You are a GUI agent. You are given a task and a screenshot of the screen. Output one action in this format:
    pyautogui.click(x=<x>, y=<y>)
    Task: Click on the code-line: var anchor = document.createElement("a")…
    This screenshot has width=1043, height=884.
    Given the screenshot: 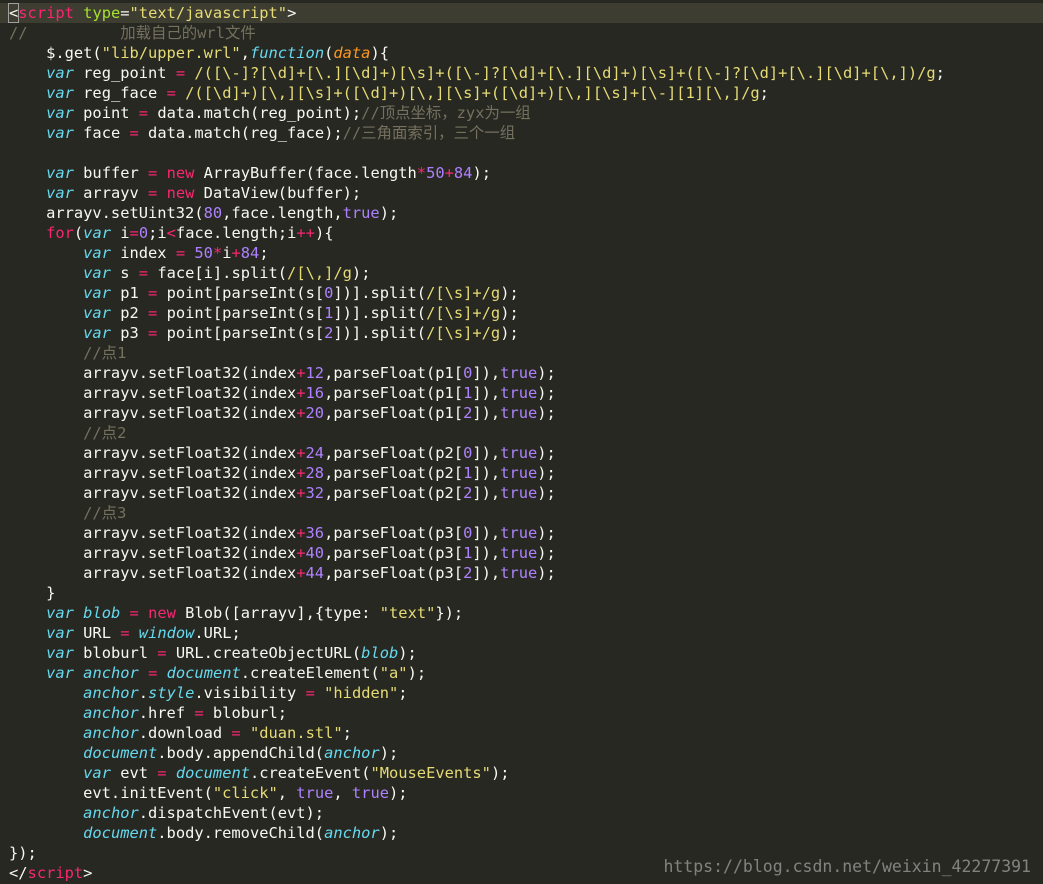 What is the action you would take?
    pyautogui.click(x=217, y=673)
    